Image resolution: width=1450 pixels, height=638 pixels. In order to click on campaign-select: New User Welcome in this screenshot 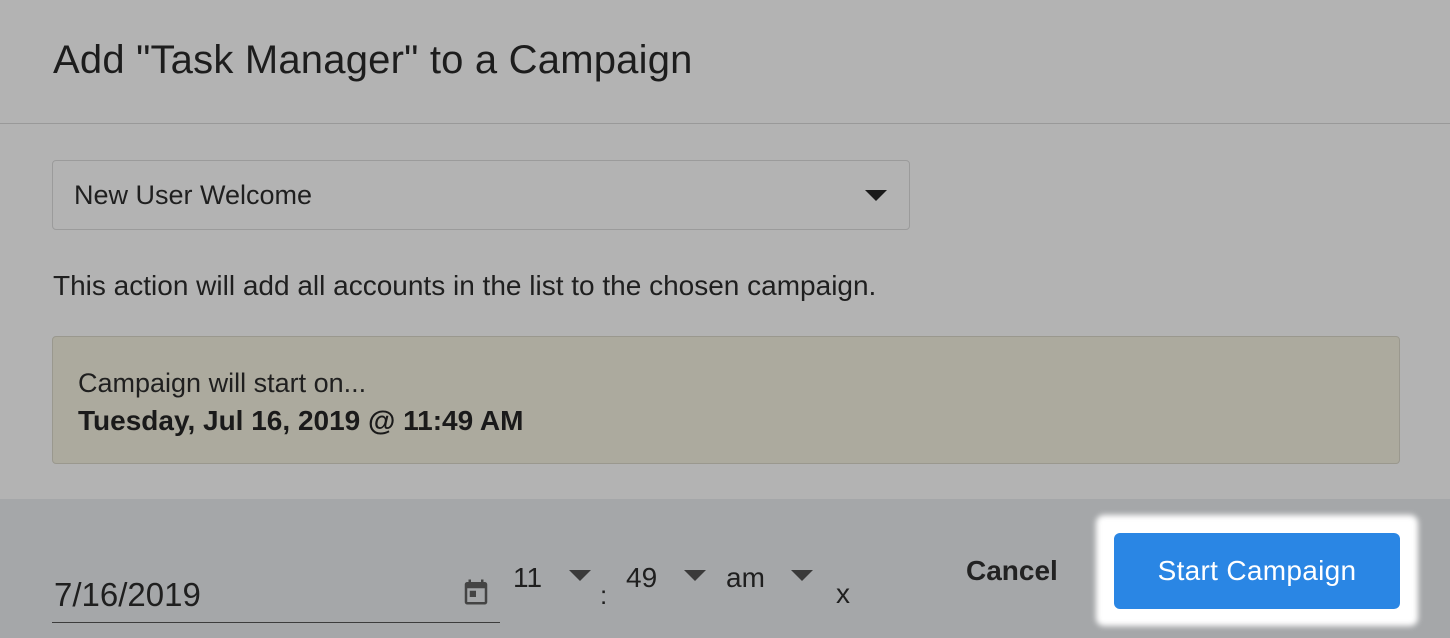, I will do `click(481, 195)`.